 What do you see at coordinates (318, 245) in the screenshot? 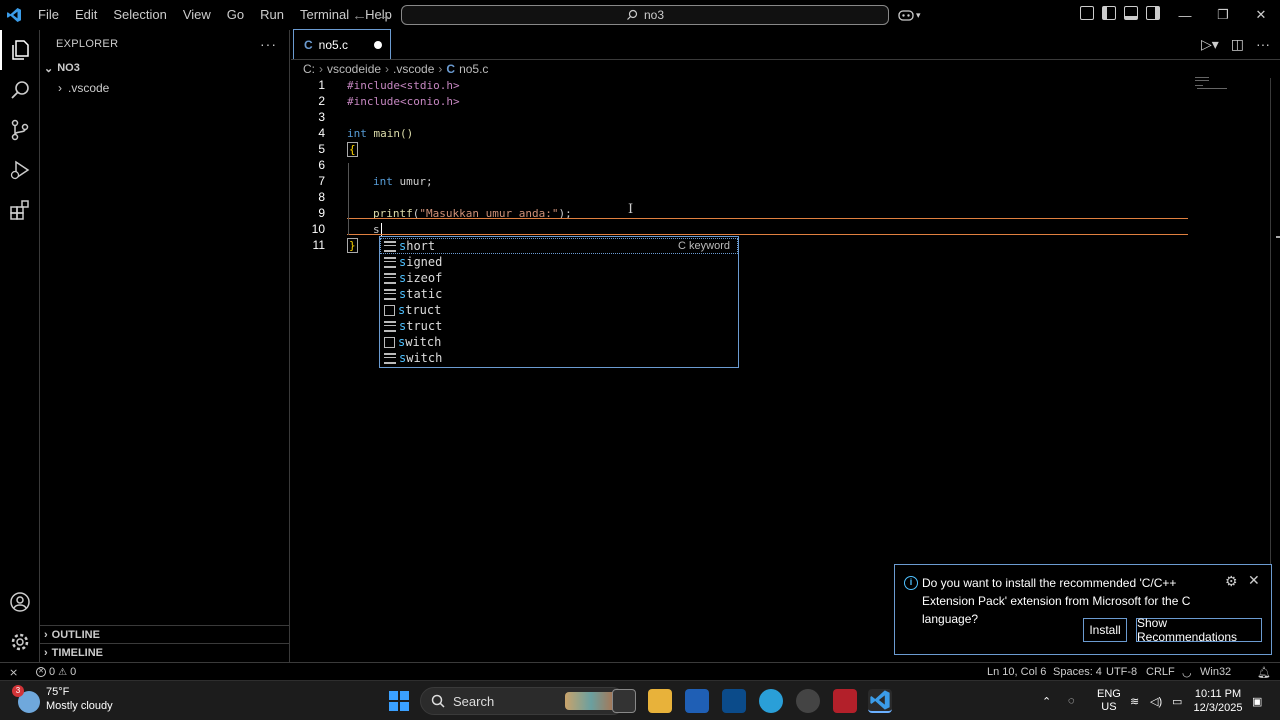
I see `line-number: 11` at bounding box center [318, 245].